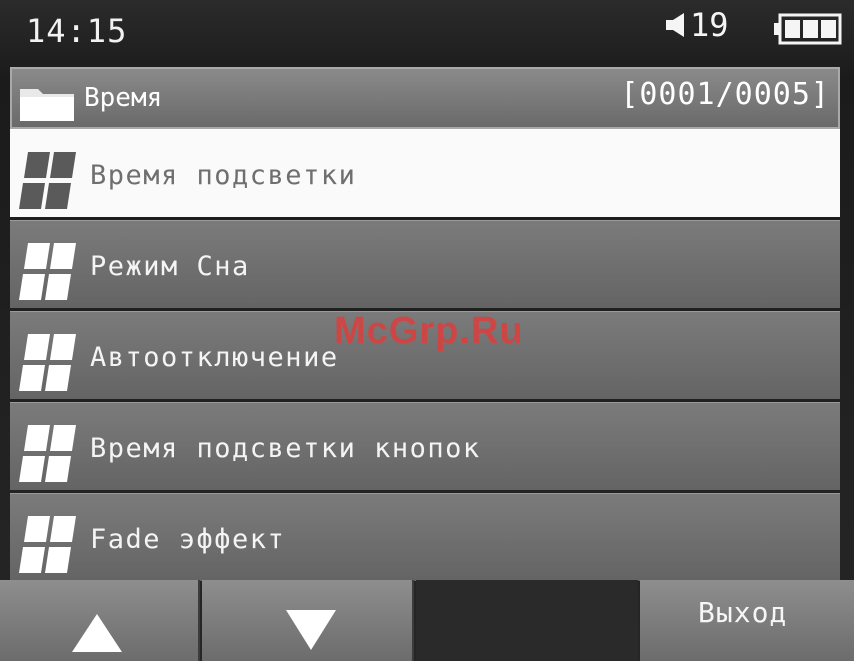 The width and height of the screenshot is (854, 661). Describe the element at coordinates (675, 25) in the screenshot. I see `speaker-icon` at that location.